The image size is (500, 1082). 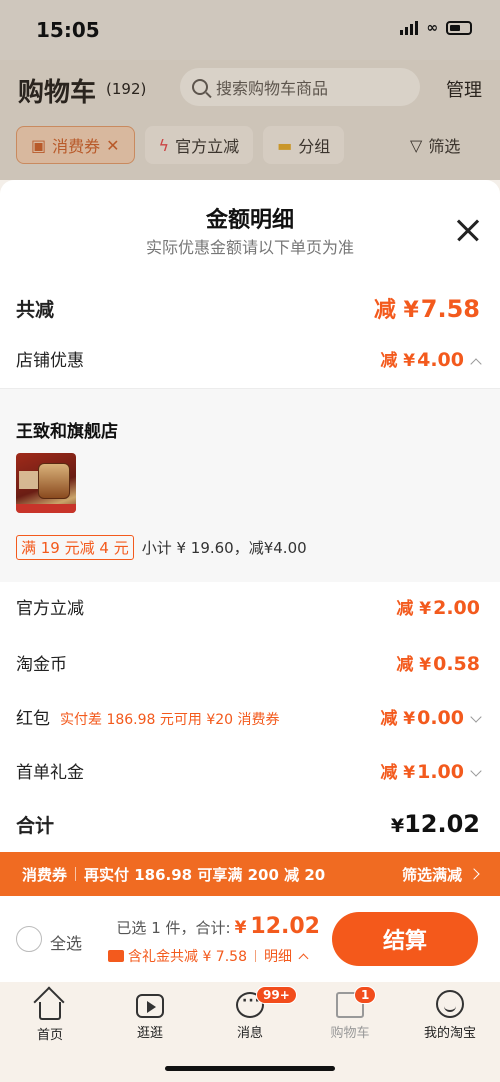 What do you see at coordinates (39, 145) in the screenshot?
I see `coupon-icon: ▣` at bounding box center [39, 145].